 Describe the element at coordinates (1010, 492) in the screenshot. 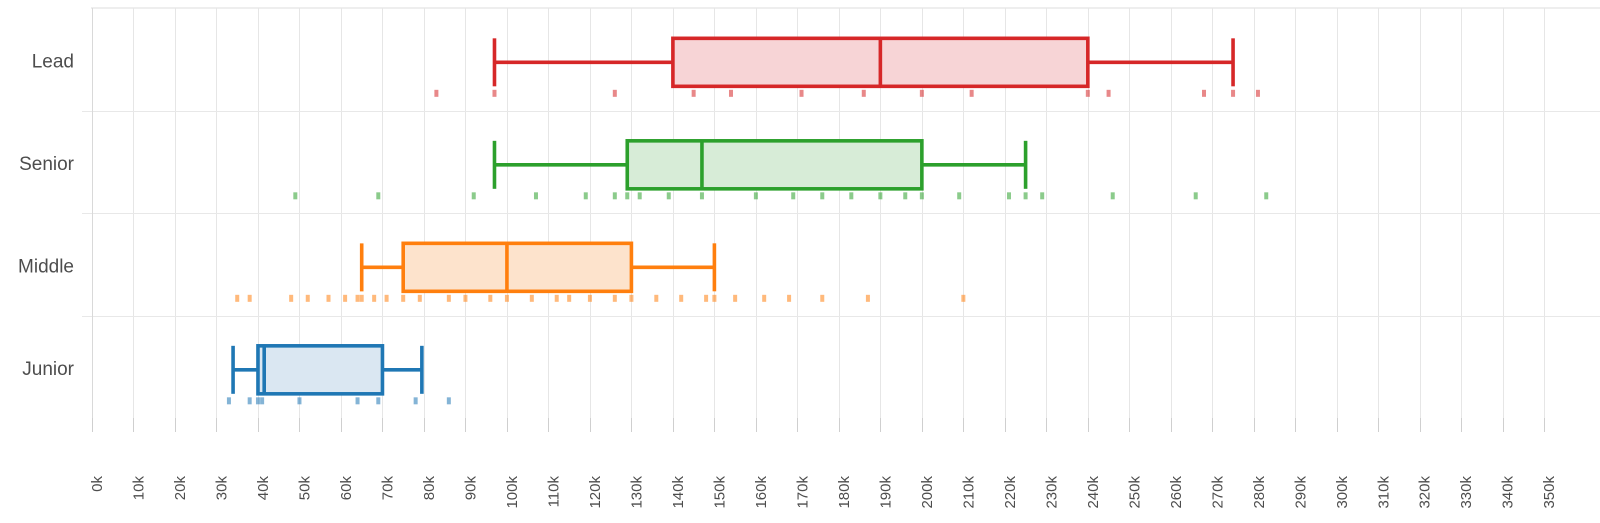

I see `xtick-label-220k: 220k` at that location.